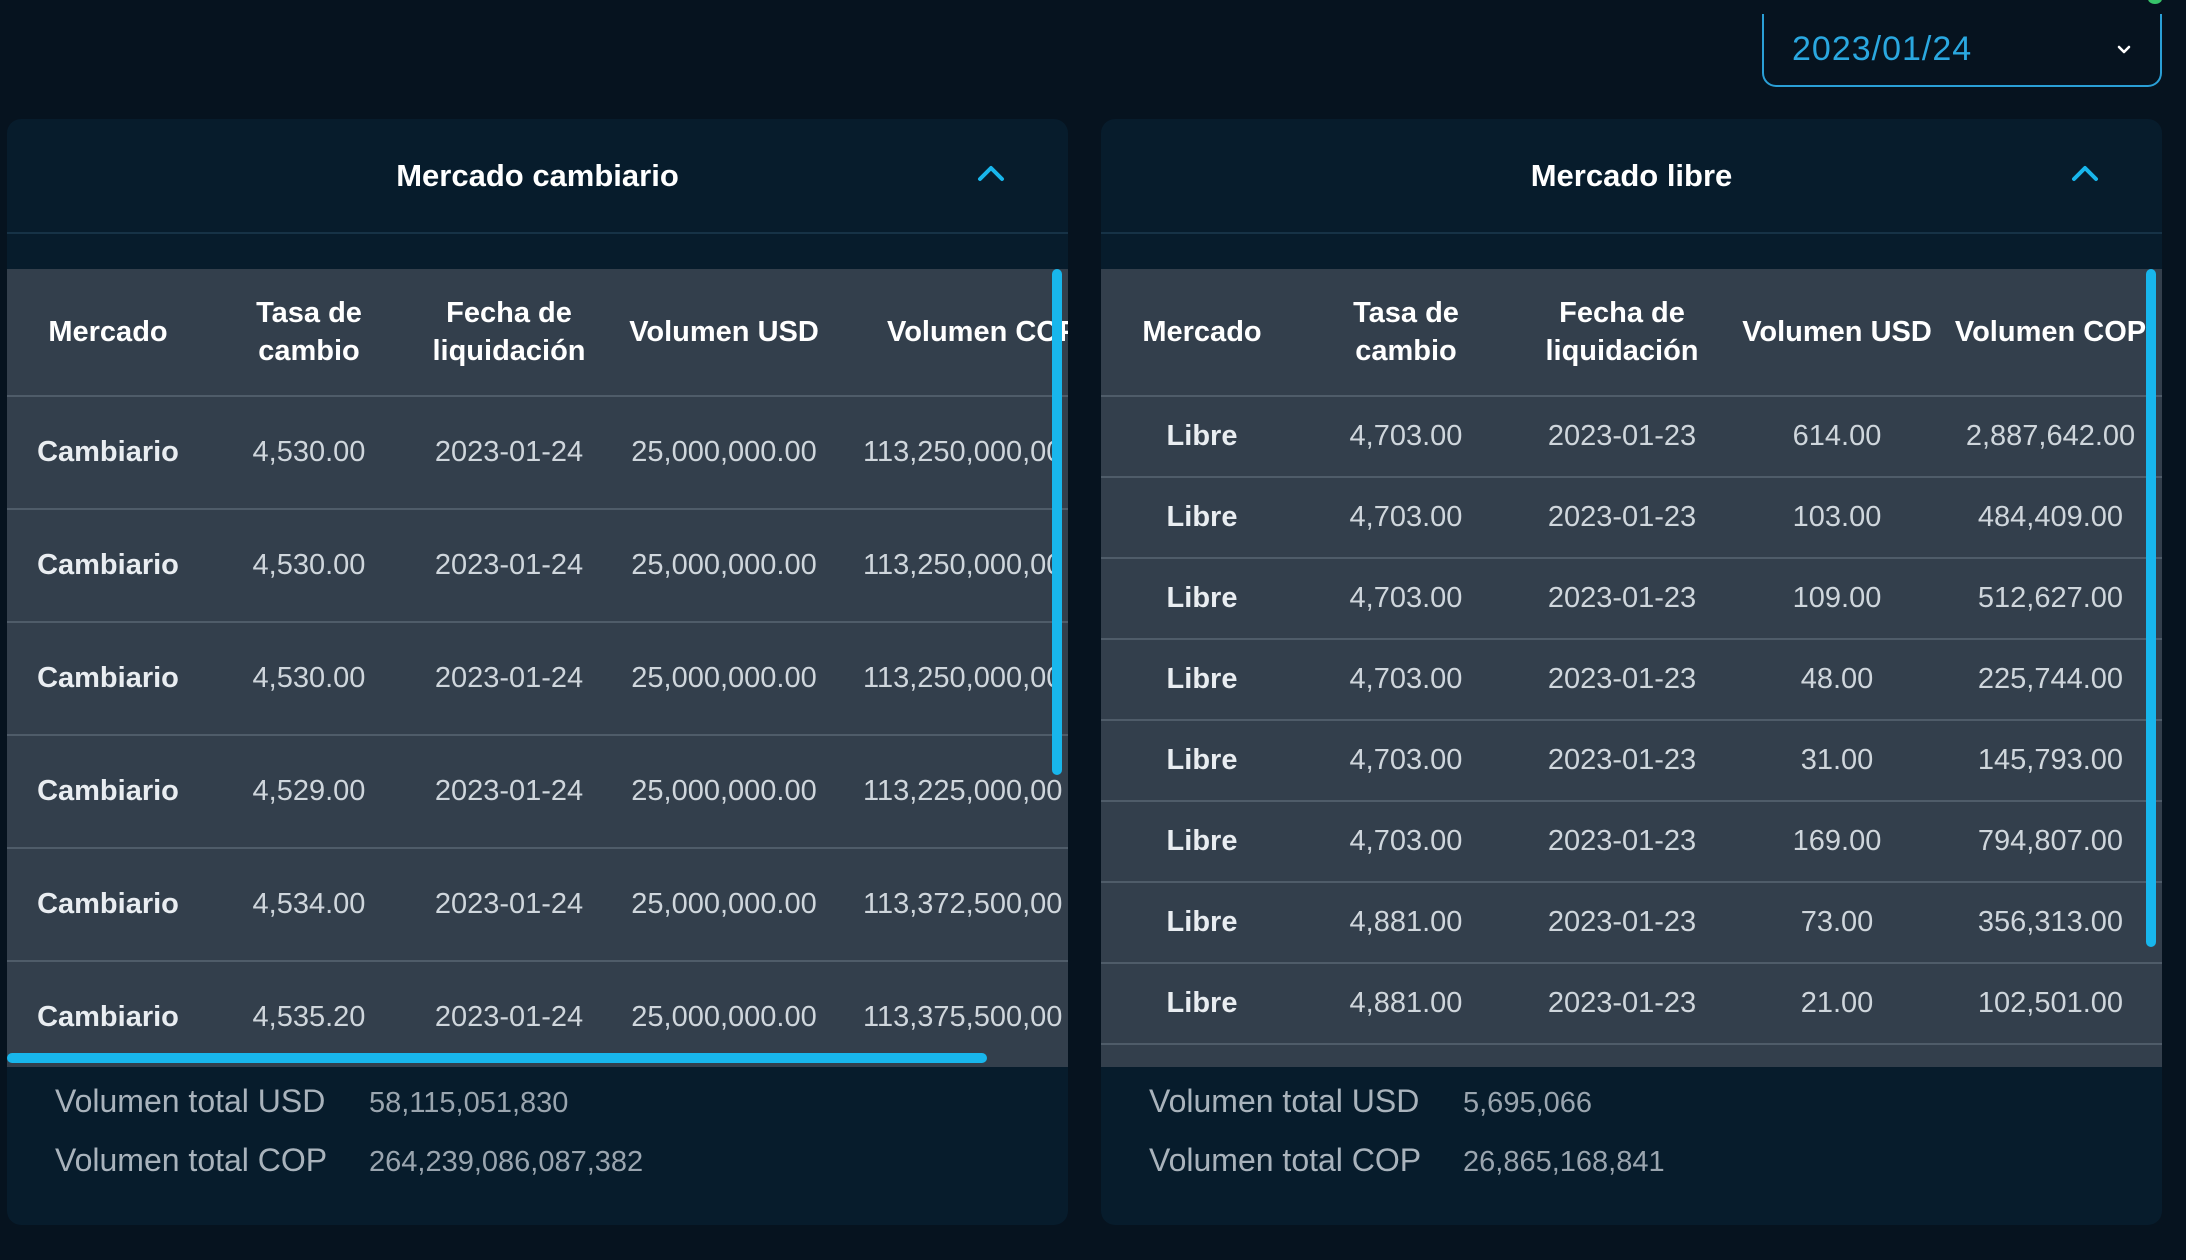 Image resolution: width=2186 pixels, height=1260 pixels. Describe the element at coordinates (469, 1103) in the screenshot. I see `total-usd-value: 58,115,051,830` at that location.